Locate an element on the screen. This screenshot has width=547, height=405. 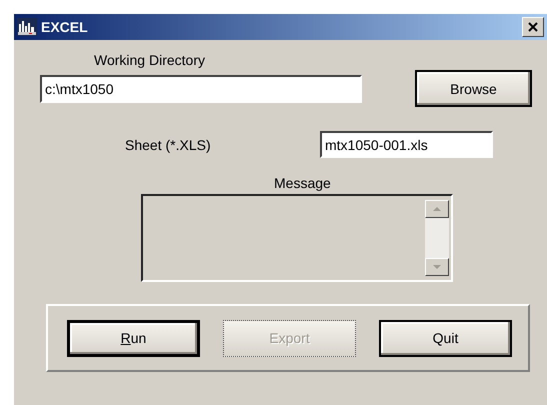
action-button: Run is located at coordinates (133, 338).